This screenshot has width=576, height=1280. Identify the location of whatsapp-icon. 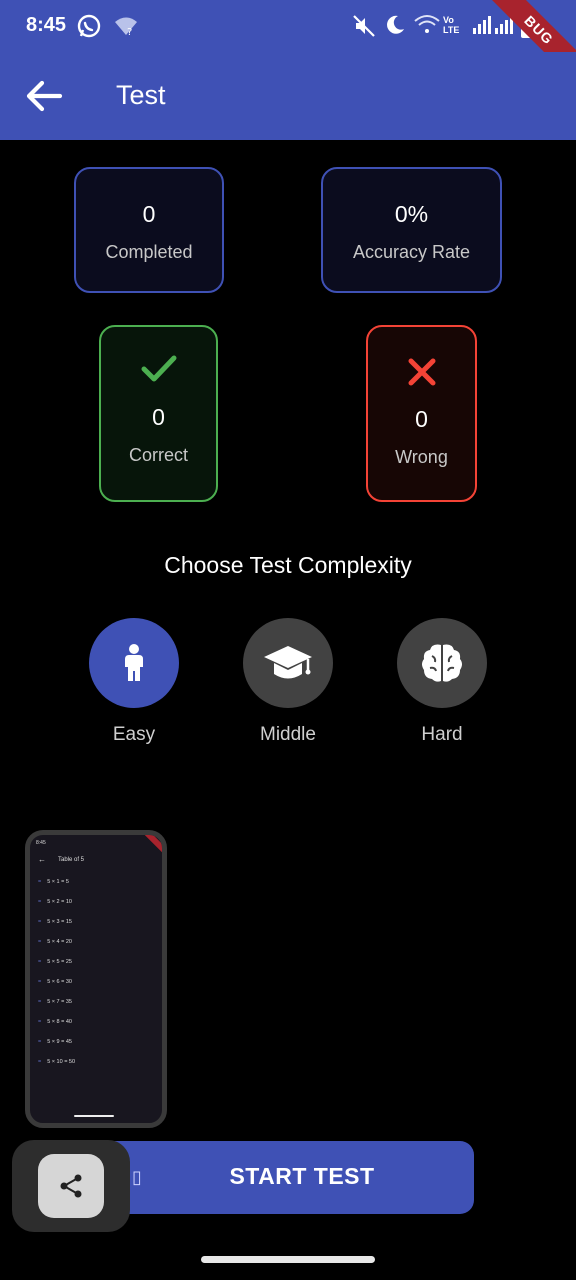
(89, 26).